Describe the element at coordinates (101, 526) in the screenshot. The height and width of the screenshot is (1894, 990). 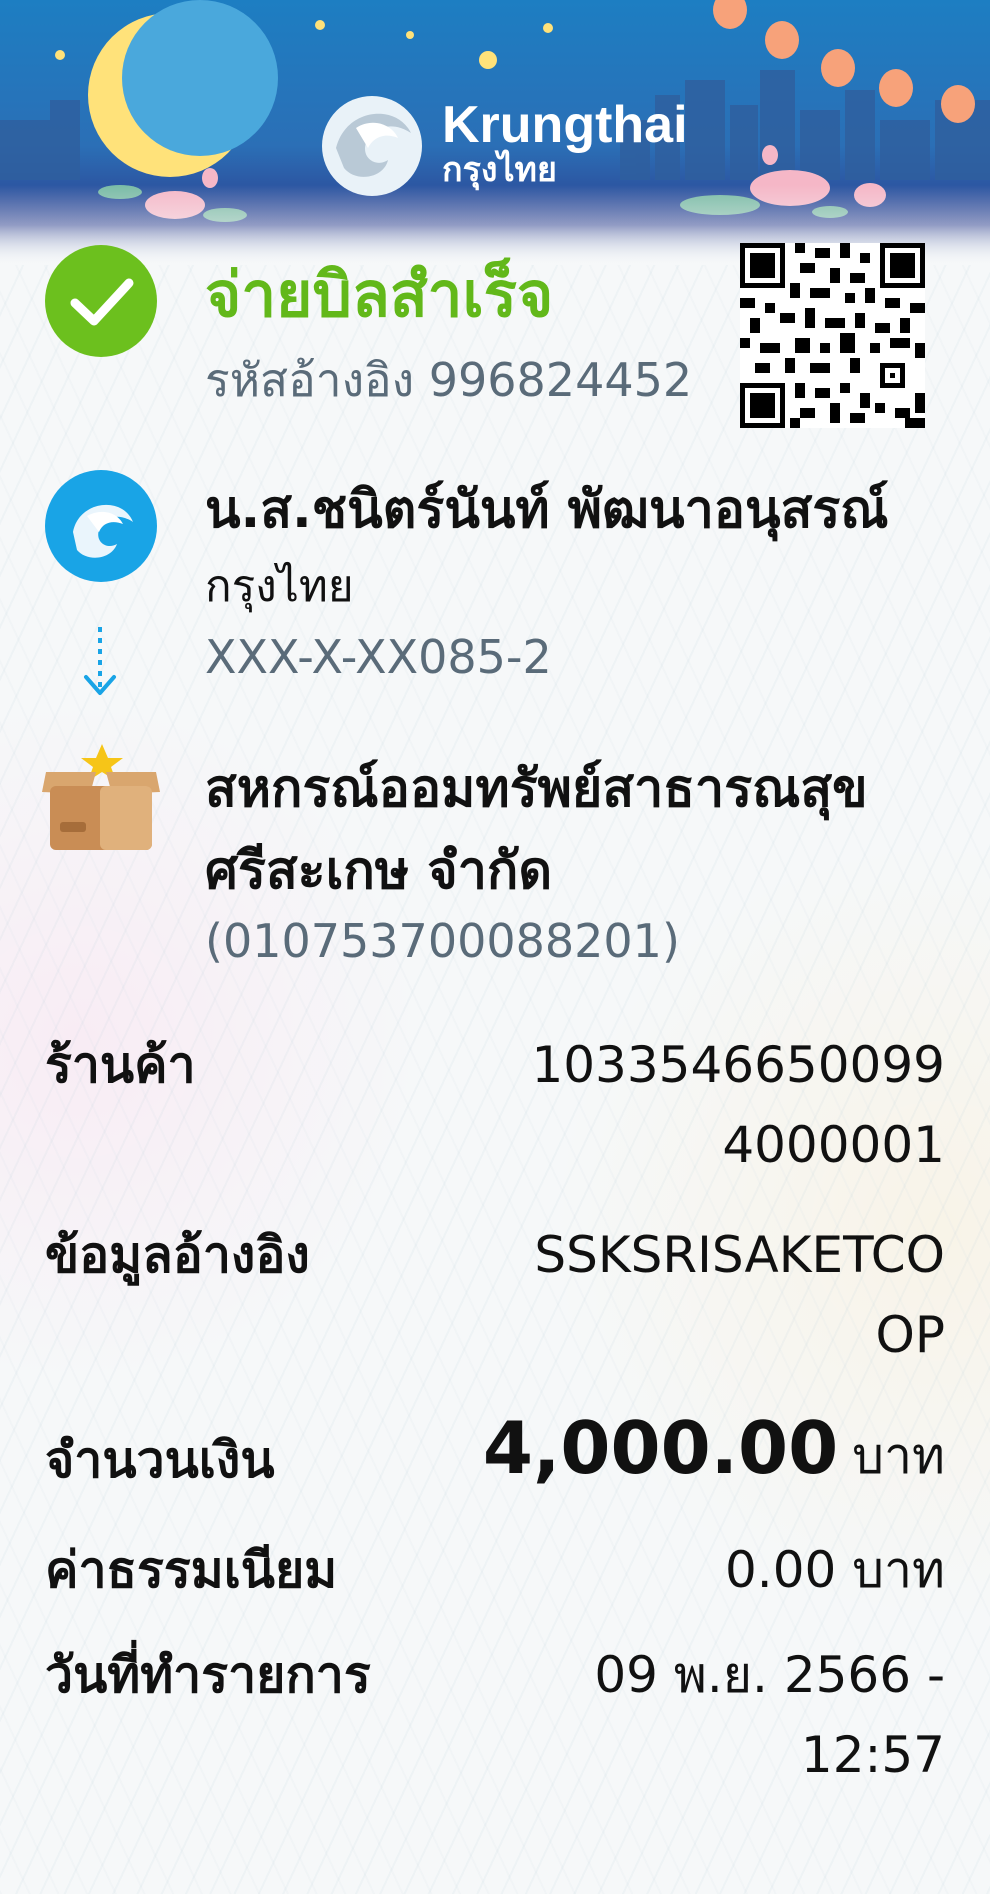
I see `krungthai-avatar-icon` at that location.